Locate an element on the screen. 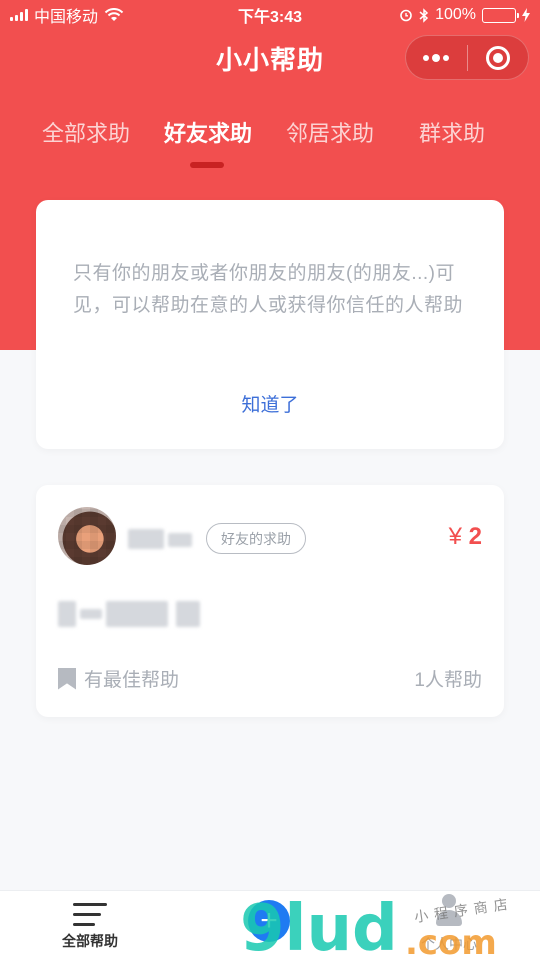 This screenshot has width=540, height=960. status-left: 中国移动 is located at coordinates (110, 15).